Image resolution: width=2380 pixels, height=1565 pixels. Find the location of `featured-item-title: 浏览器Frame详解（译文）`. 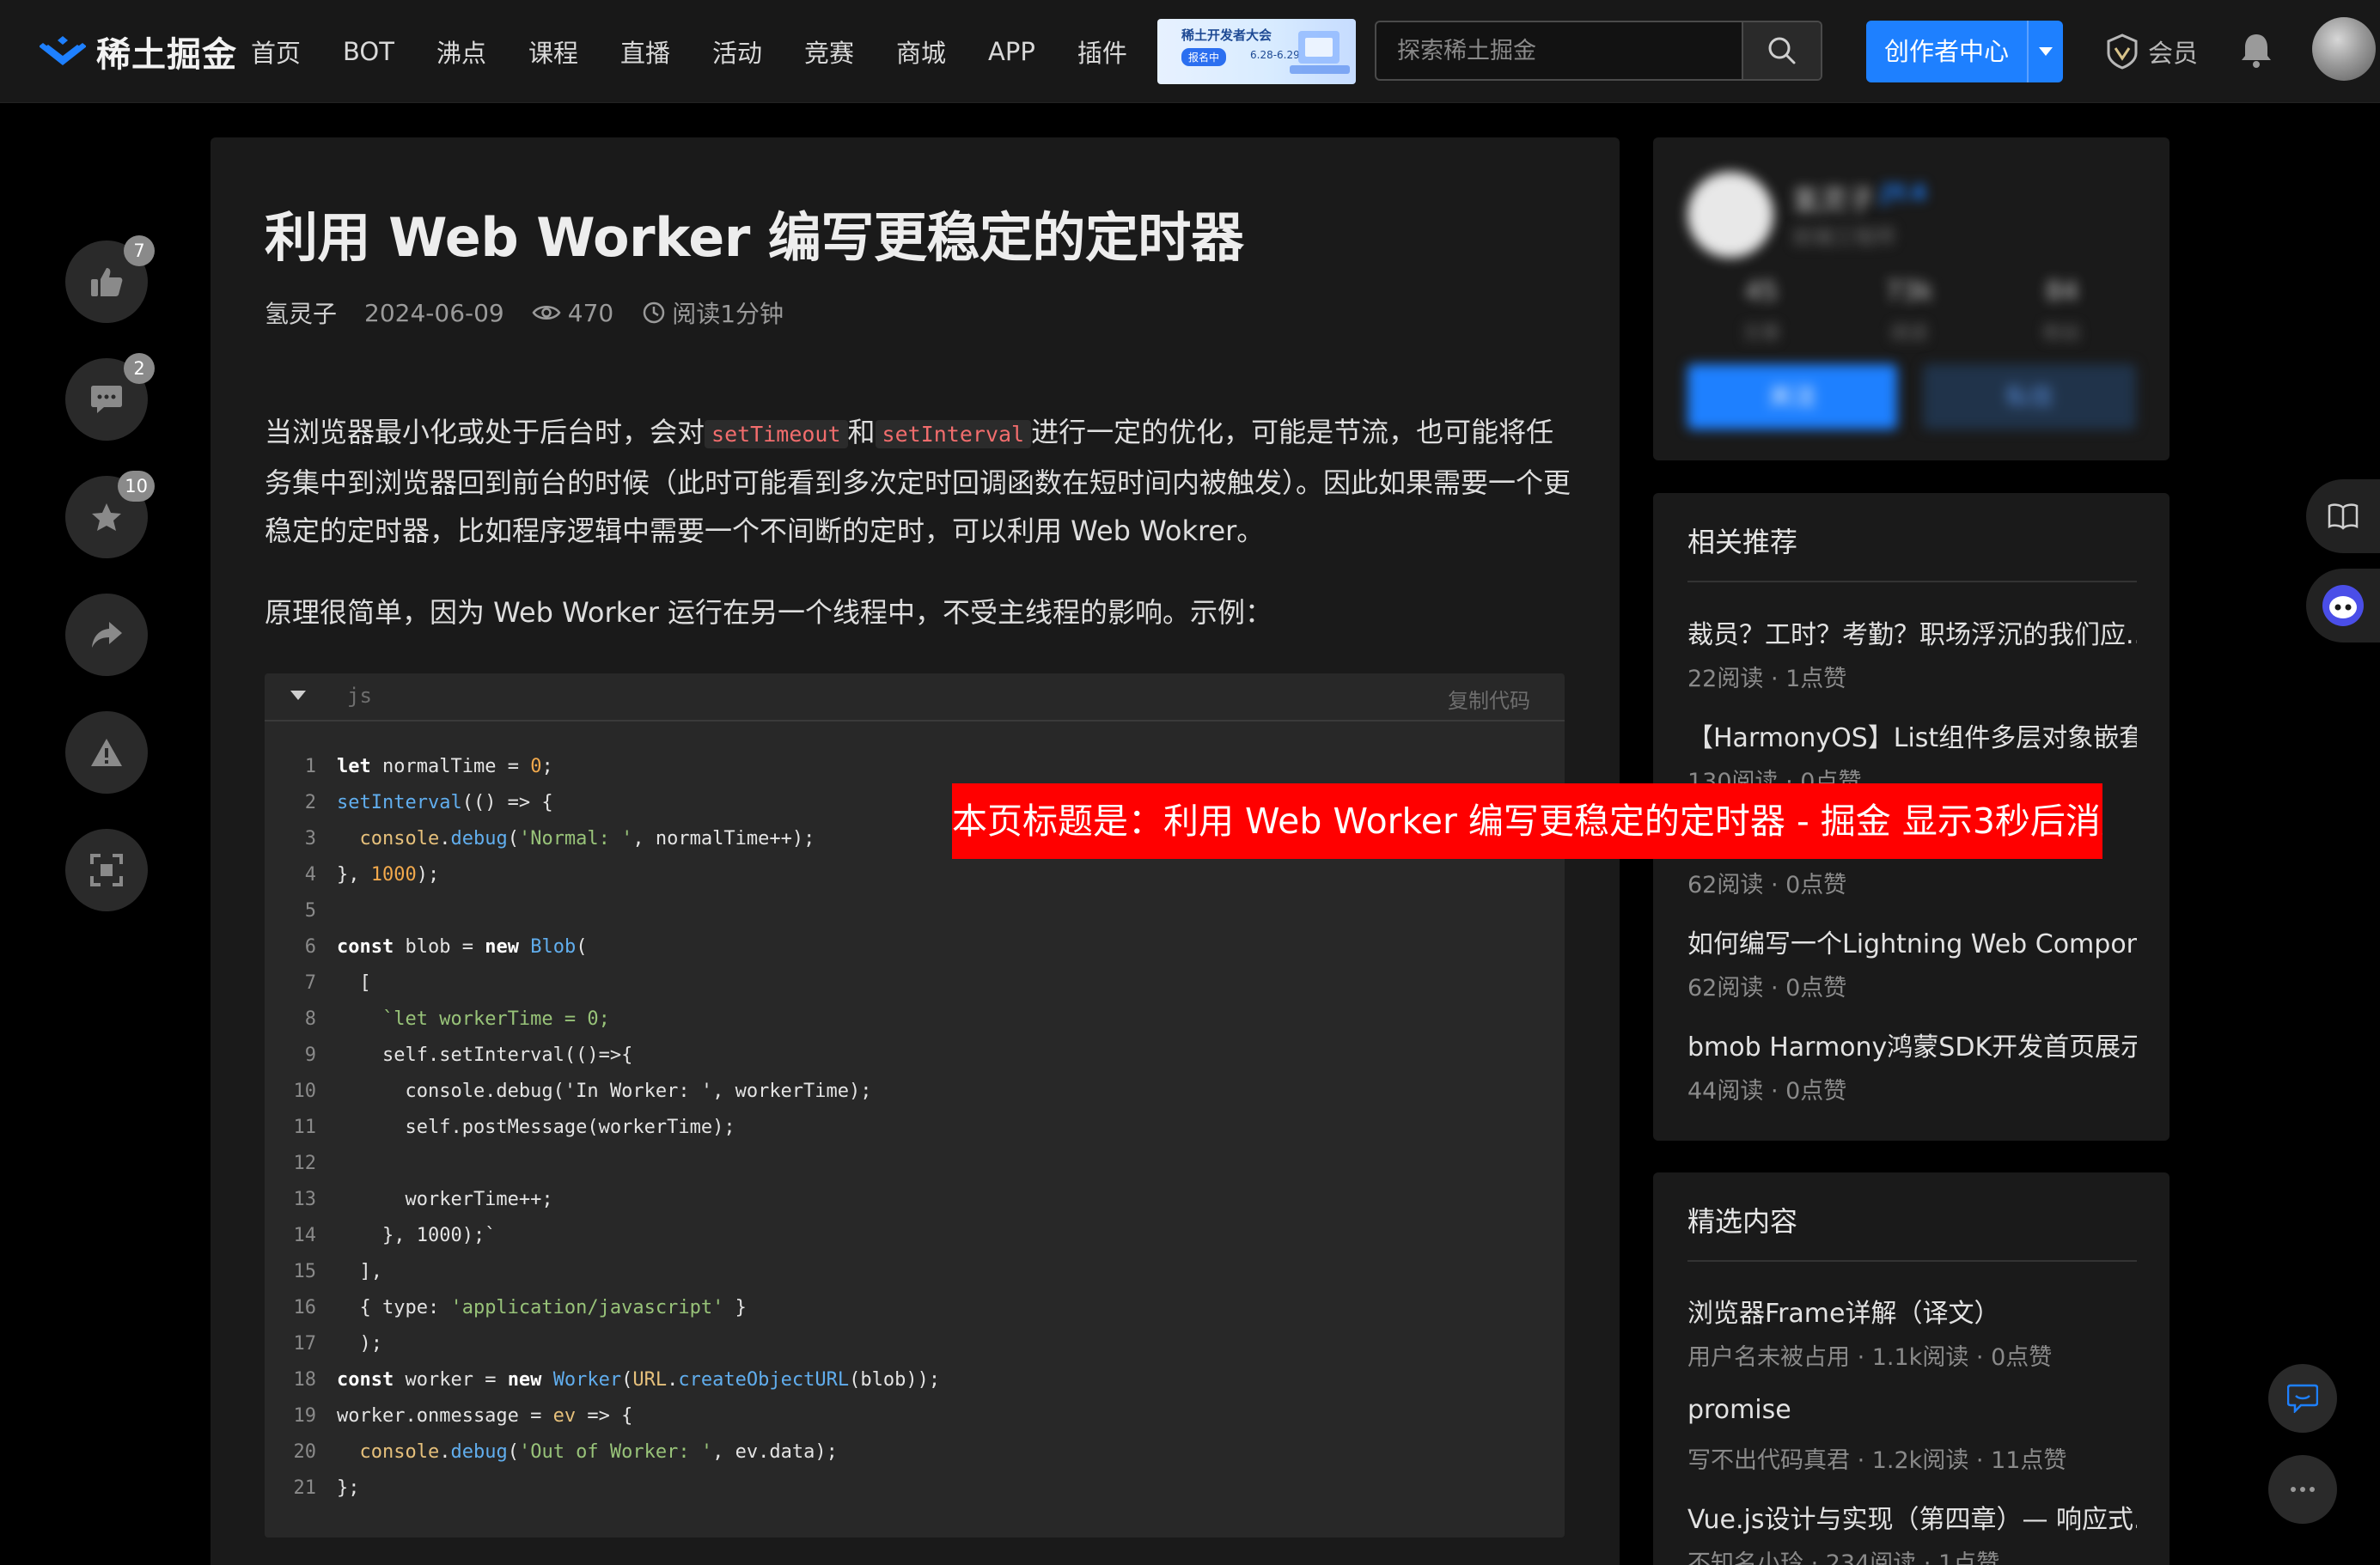

featured-item-title: 浏览器Frame详解（译文） is located at coordinates (1912, 1311).